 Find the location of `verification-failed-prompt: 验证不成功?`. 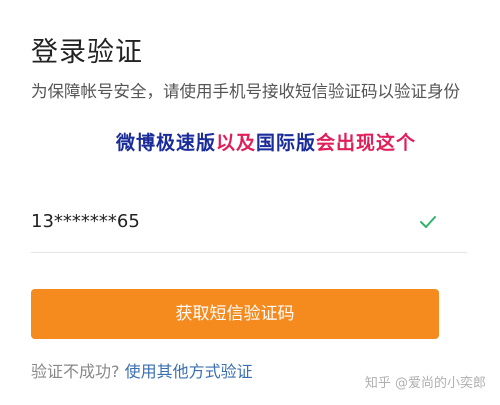

verification-failed-prompt: 验证不成功? is located at coordinates (75, 371).